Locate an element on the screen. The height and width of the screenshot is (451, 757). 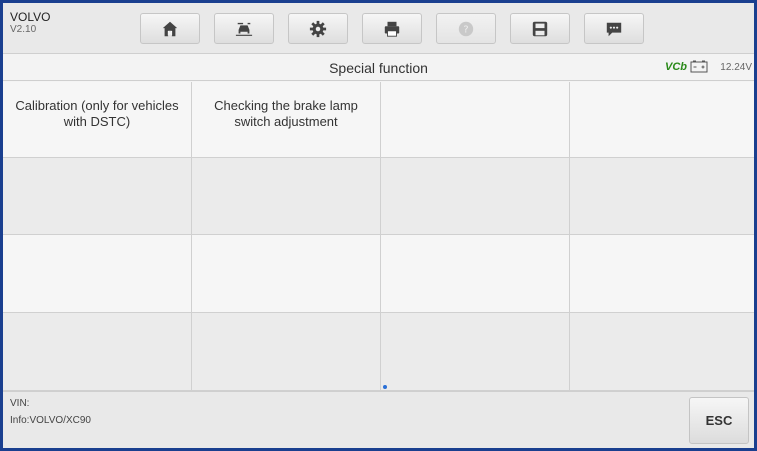
title-bar: Special function VCb 12.24V is located at coordinates (378, 67).